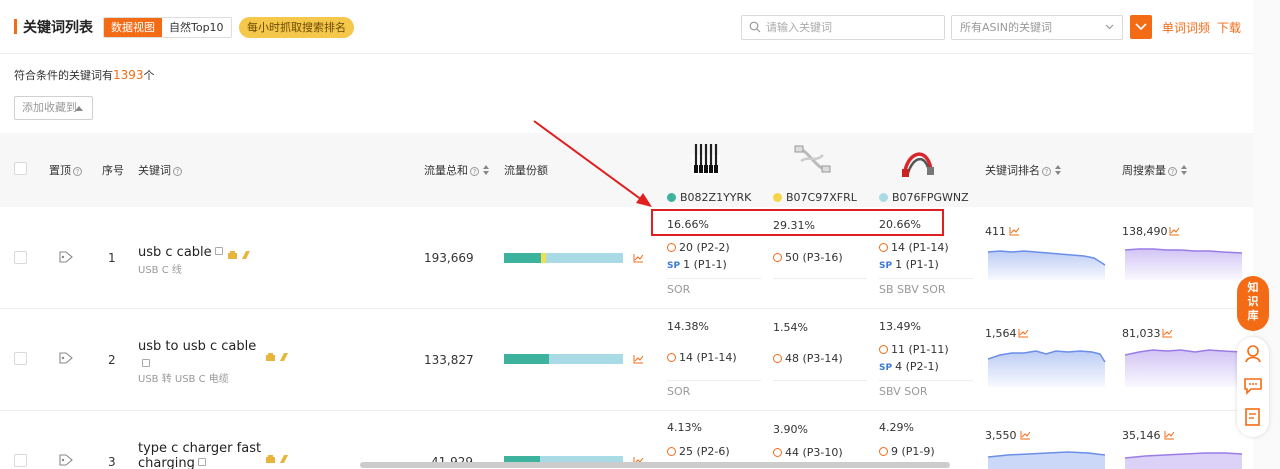 Image resolution: width=1280 pixels, height=469 pixels. What do you see at coordinates (1253, 417) in the screenshot?
I see `feedback-edit-icon` at bounding box center [1253, 417].